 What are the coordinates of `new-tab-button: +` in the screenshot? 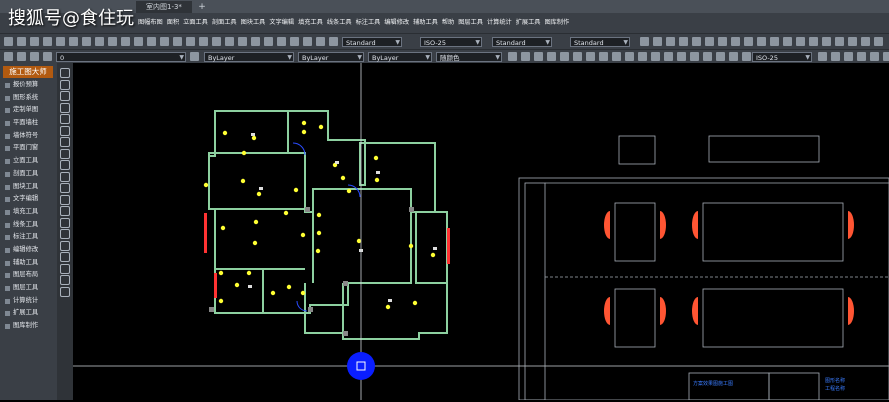 It's located at (202, 7).